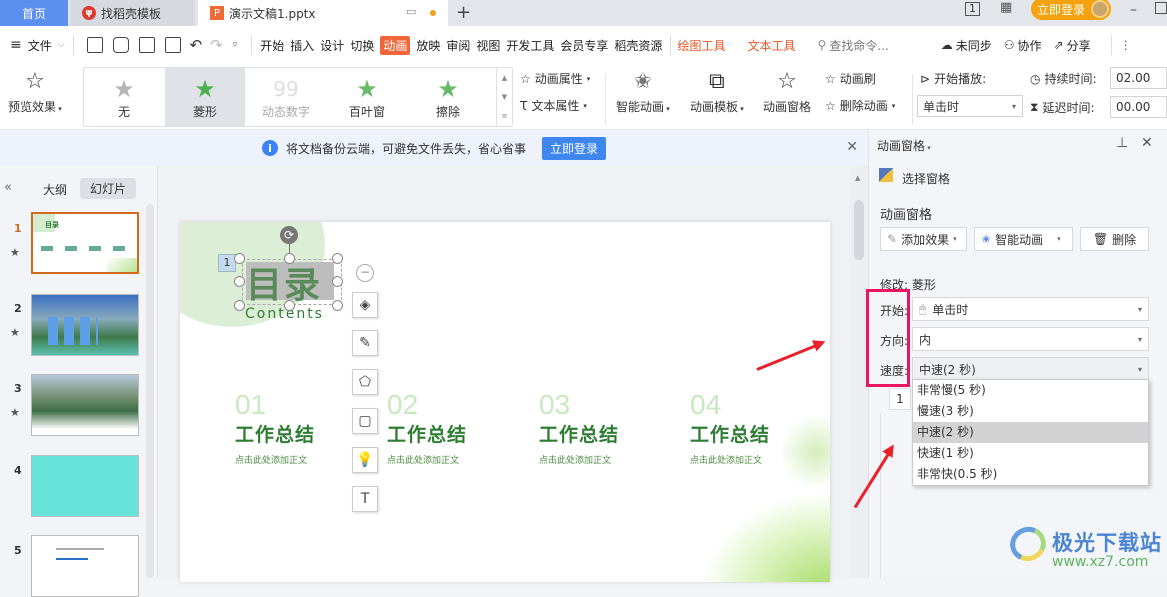 The width and height of the screenshot is (1167, 597). What do you see at coordinates (1030, 45) in the screenshot?
I see `collab-button: 协作` at bounding box center [1030, 45].